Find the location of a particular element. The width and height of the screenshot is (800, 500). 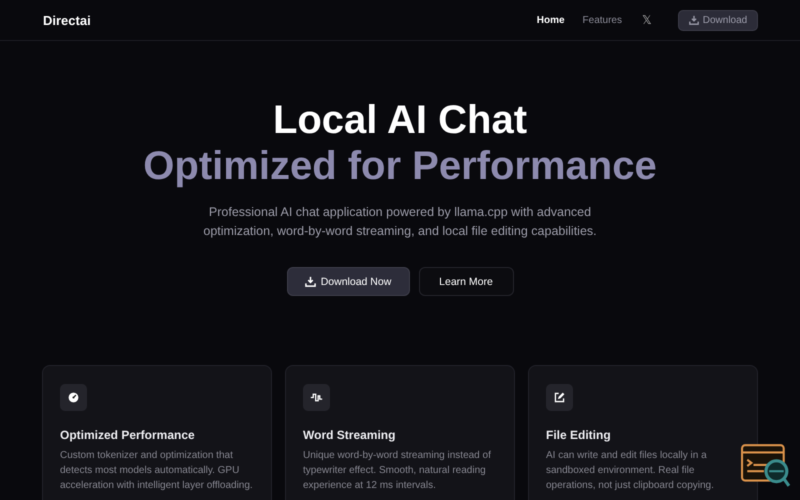

feature-title: Optimized Performance is located at coordinates (128, 435).